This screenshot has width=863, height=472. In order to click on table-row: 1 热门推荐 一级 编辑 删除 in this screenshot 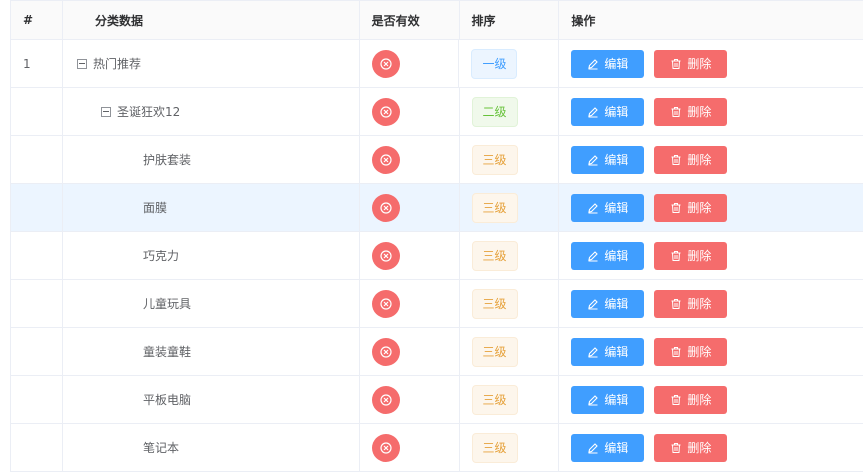, I will do `click(437, 64)`.